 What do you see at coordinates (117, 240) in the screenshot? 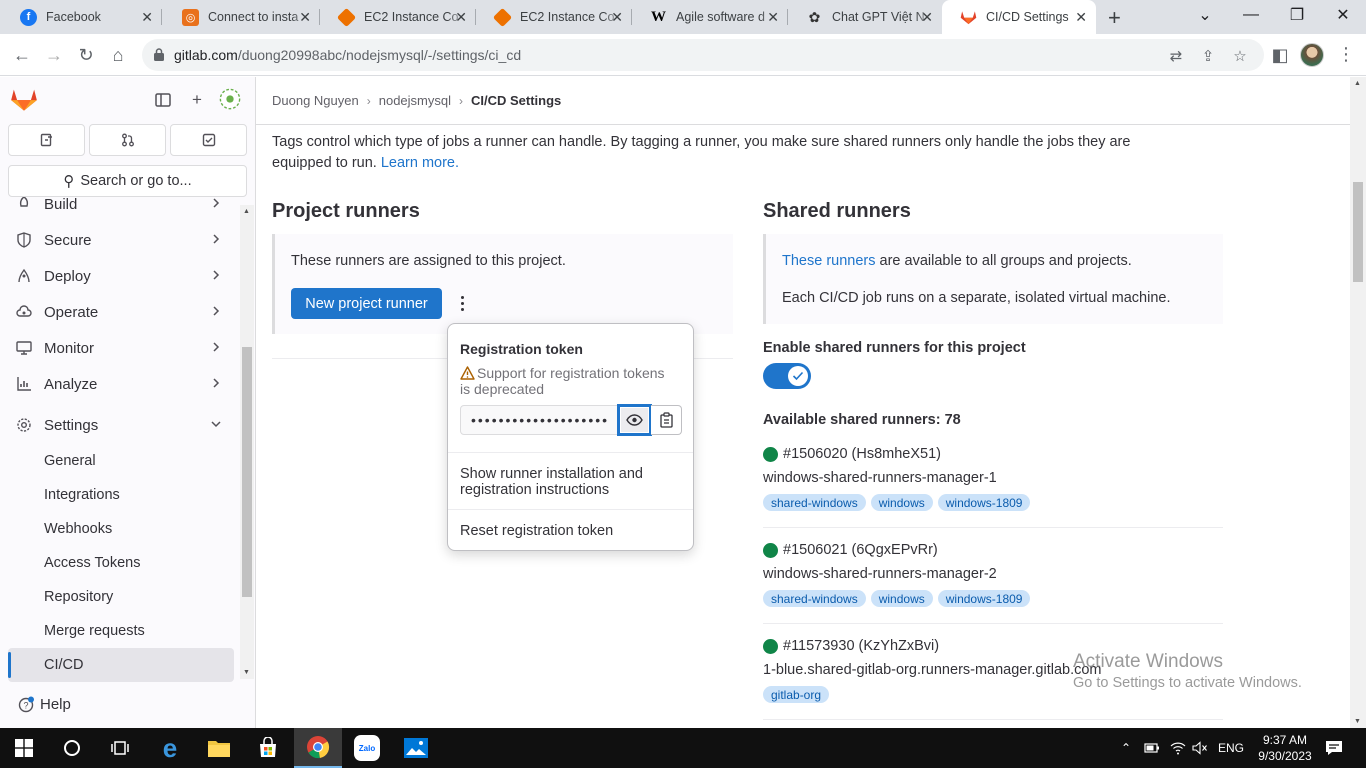
I see `sidebar-item-secure: Secure` at bounding box center [117, 240].